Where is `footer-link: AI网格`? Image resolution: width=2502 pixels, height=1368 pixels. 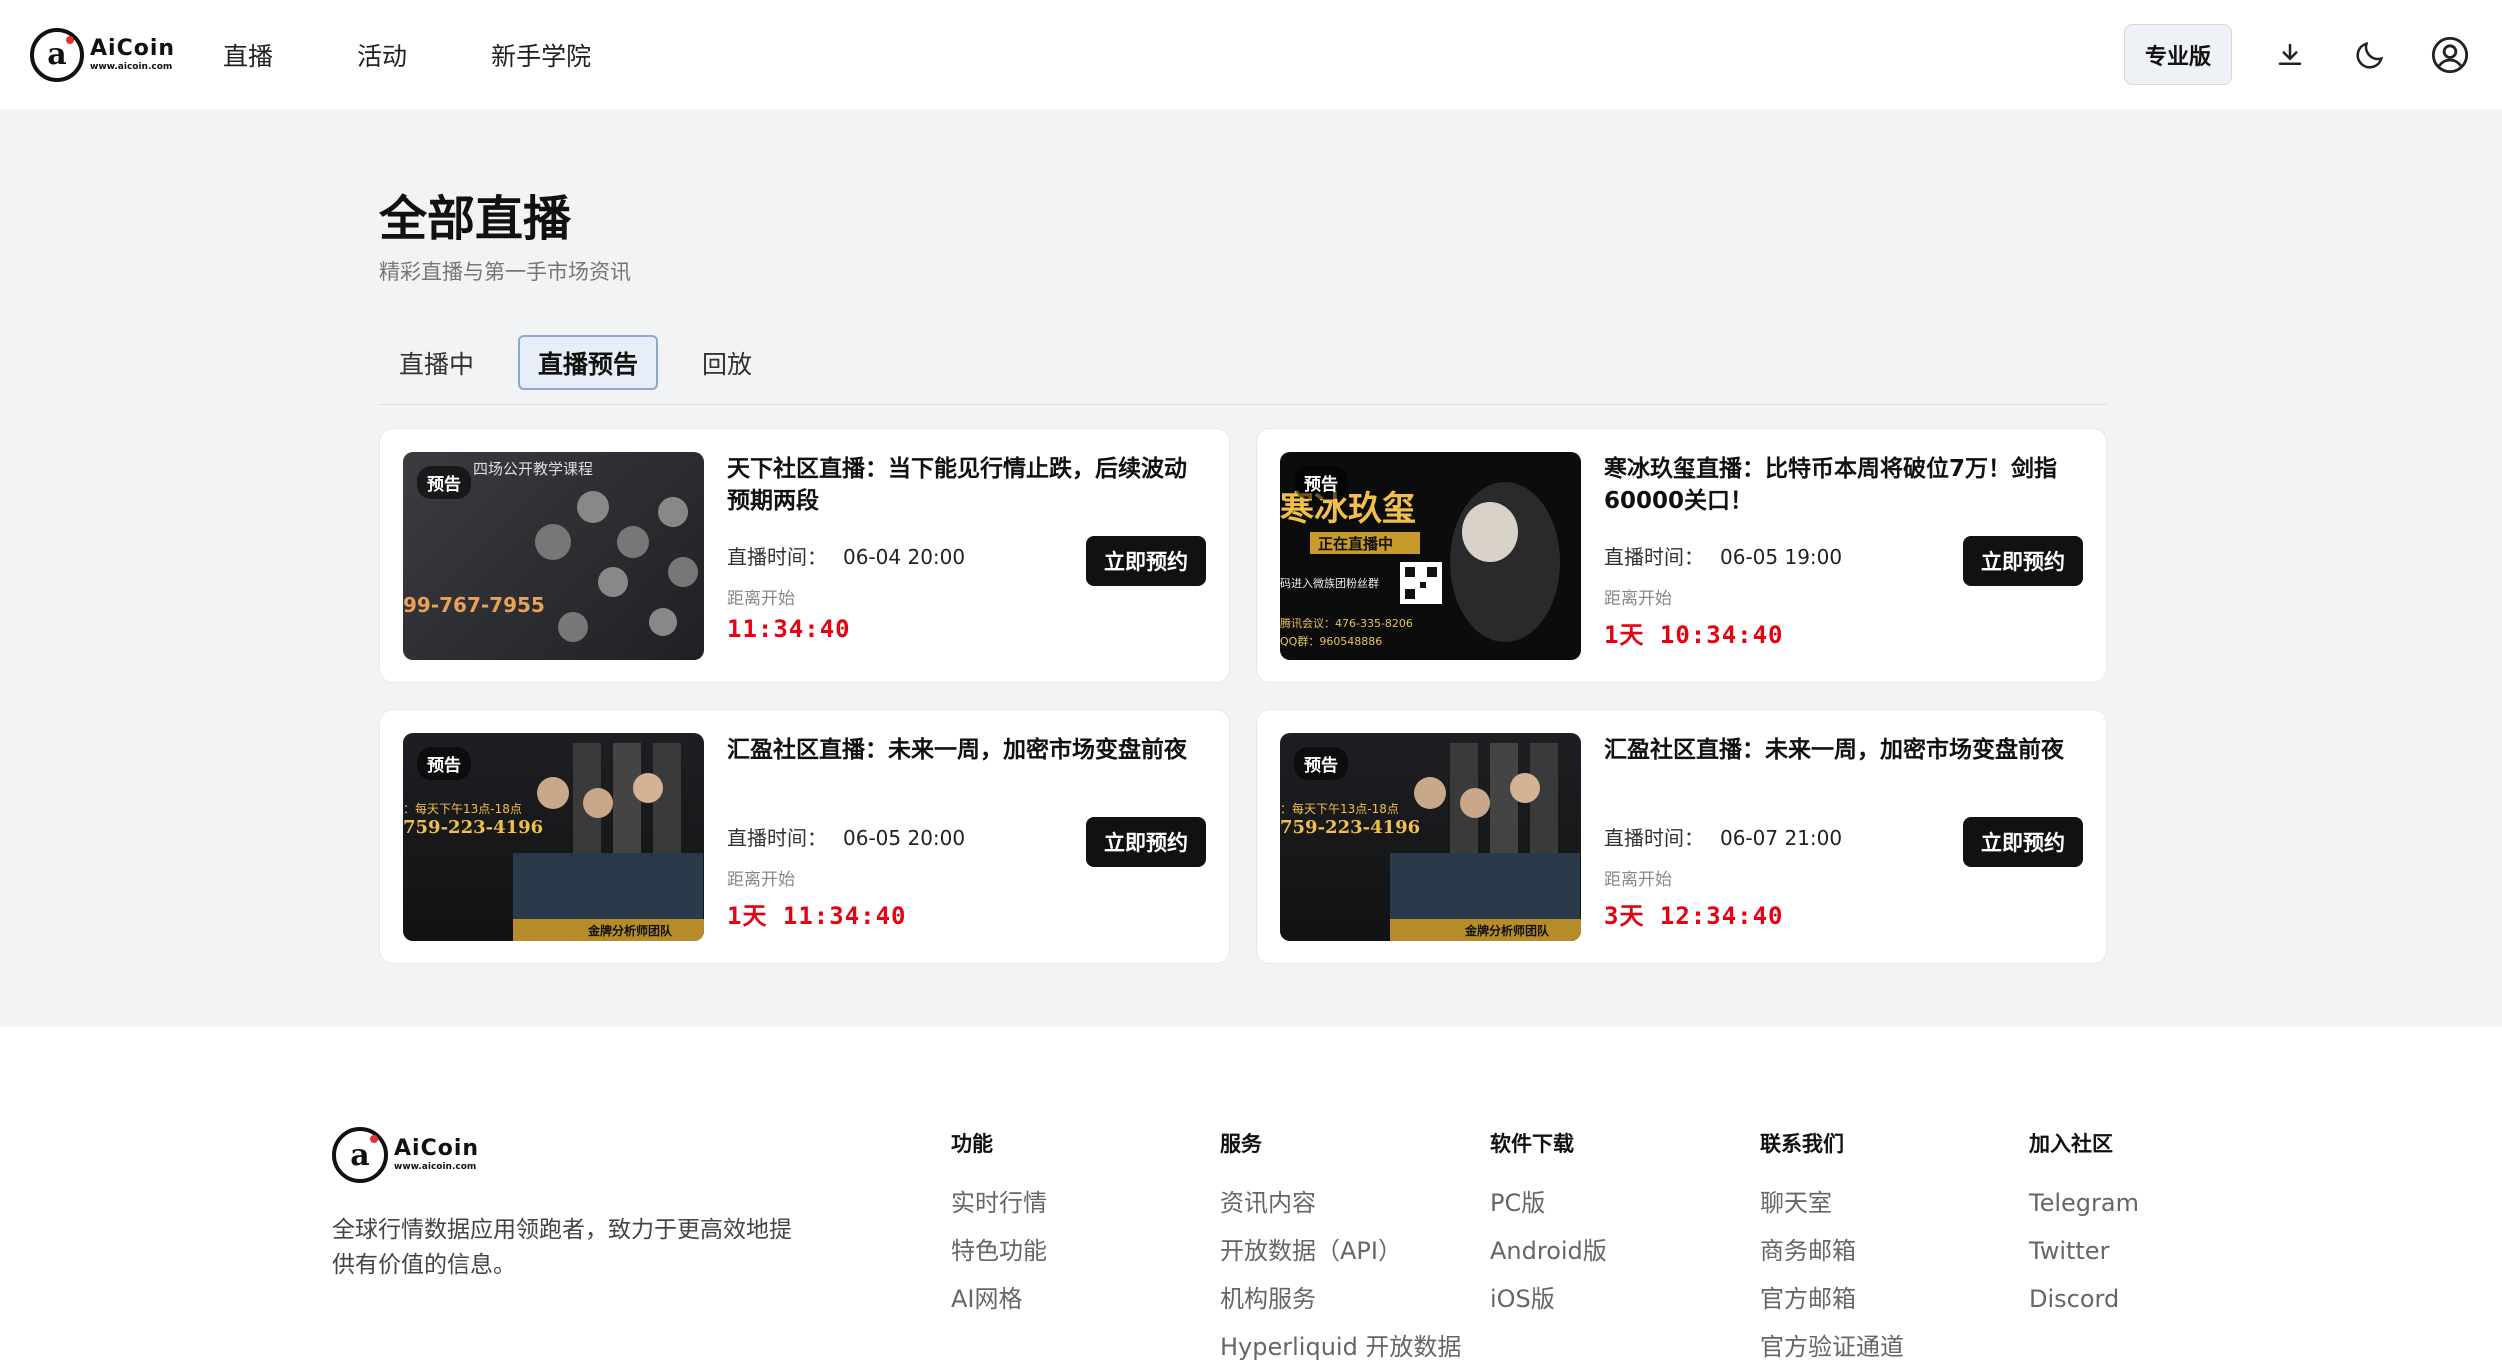
footer-link: AI网格 is located at coordinates (999, 1308).